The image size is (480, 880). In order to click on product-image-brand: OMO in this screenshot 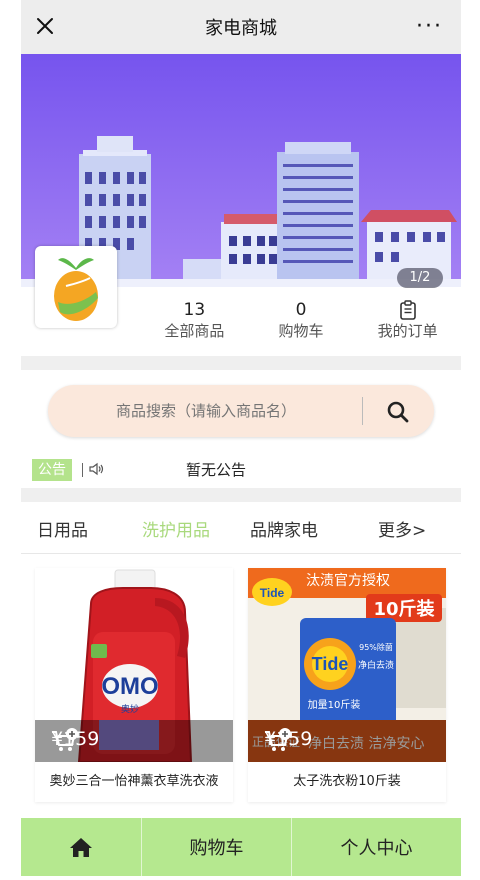, I will do `click(129, 686)`.